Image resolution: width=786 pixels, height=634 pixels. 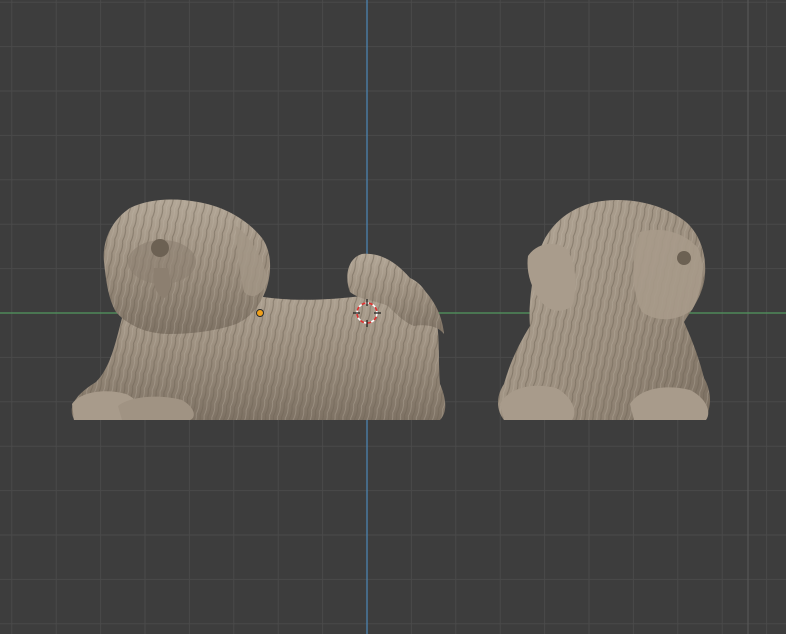 I want to click on dog-front-nose, so click(x=684, y=258).